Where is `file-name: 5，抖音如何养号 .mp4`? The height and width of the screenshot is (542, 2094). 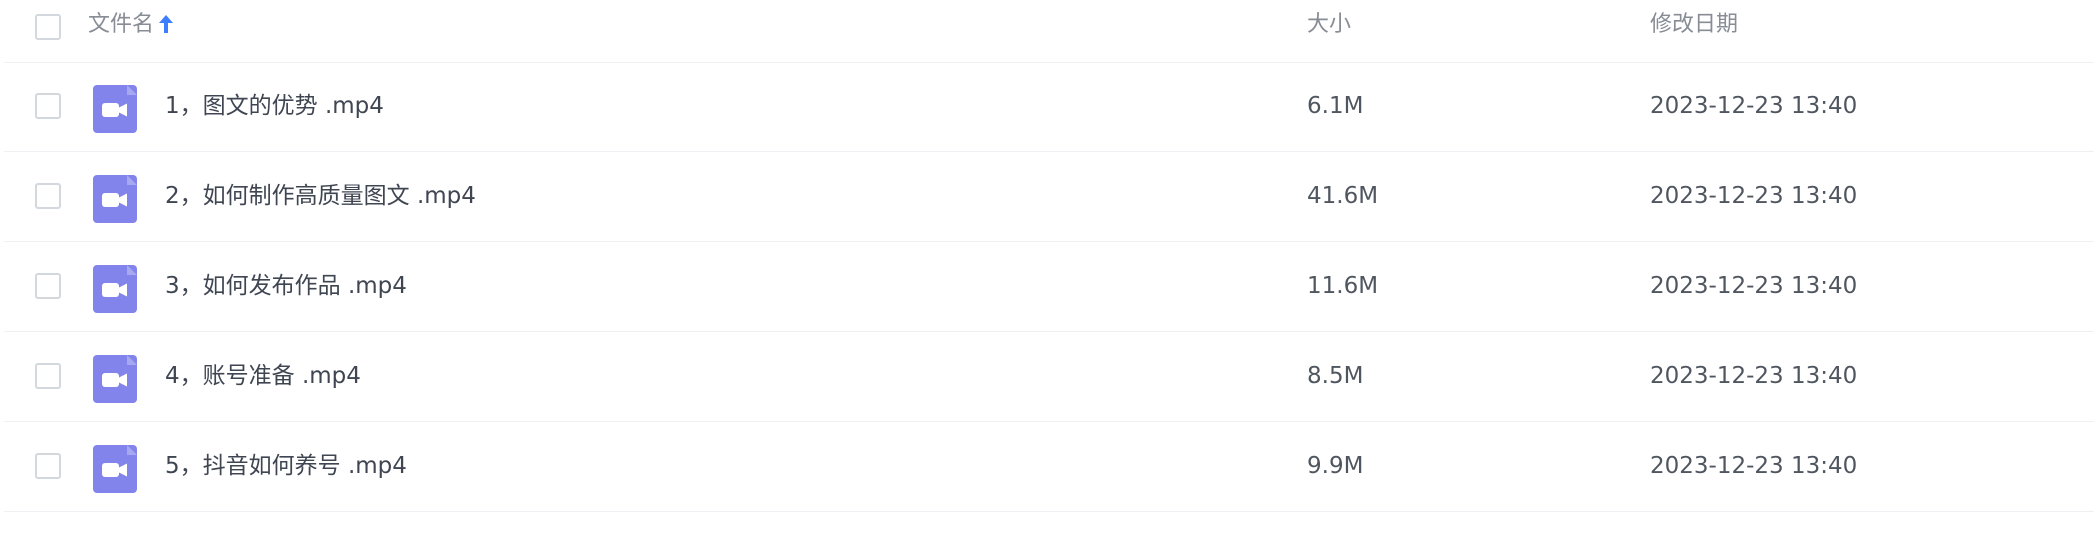 file-name: 5，抖音如何养号 .mp4 is located at coordinates (286, 466).